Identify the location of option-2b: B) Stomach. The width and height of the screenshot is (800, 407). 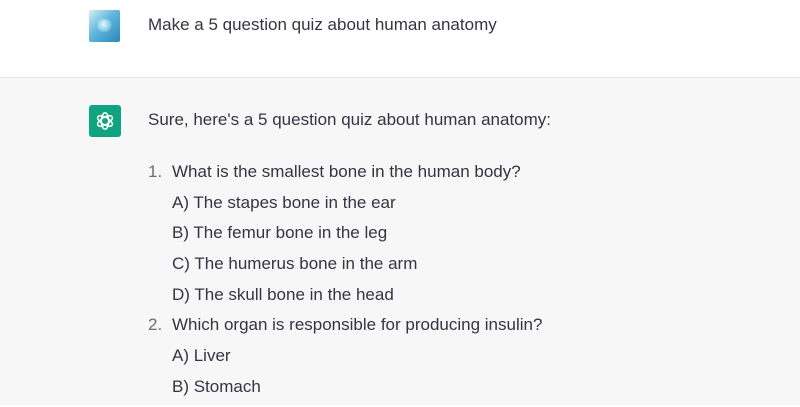
(216, 386).